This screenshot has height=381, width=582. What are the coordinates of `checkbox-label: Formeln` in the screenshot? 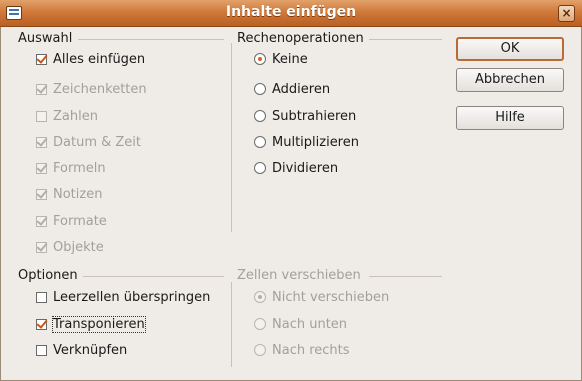 It's located at (79, 168).